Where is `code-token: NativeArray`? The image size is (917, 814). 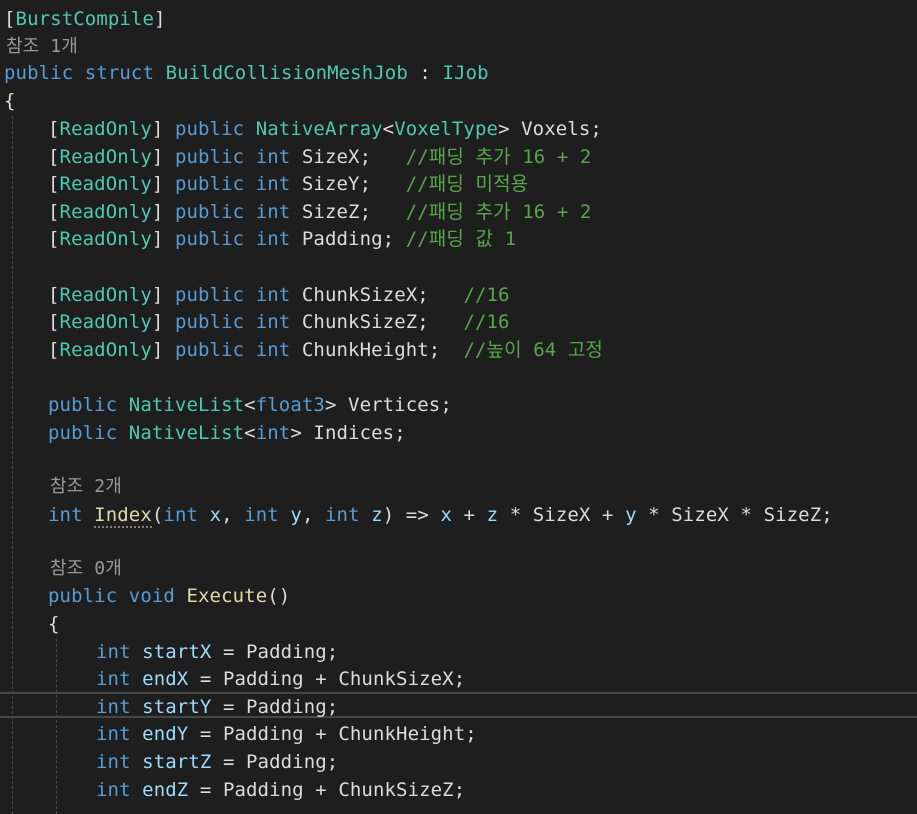 code-token: NativeArray is located at coordinates (319, 129).